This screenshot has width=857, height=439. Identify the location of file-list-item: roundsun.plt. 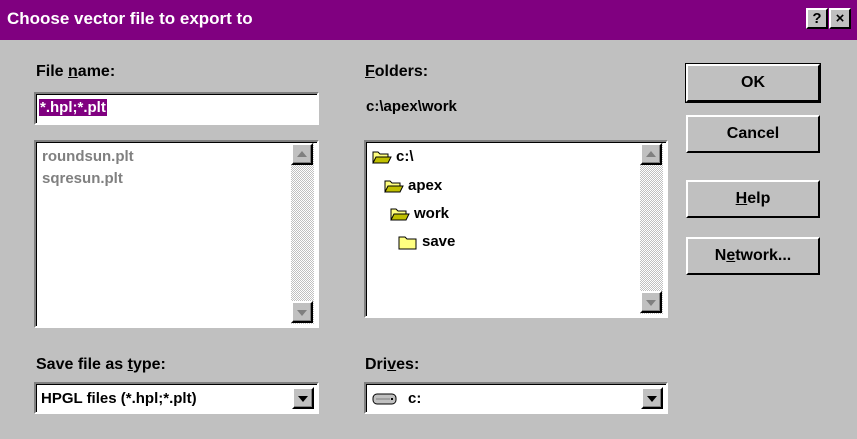
(88, 156).